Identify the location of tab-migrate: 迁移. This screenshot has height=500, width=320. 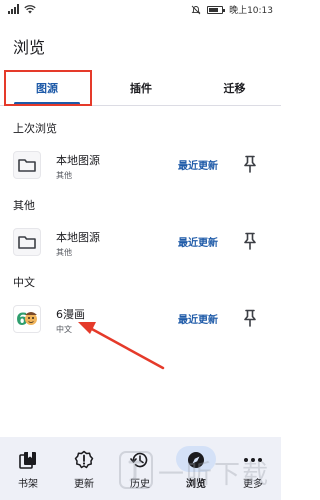
(234, 88).